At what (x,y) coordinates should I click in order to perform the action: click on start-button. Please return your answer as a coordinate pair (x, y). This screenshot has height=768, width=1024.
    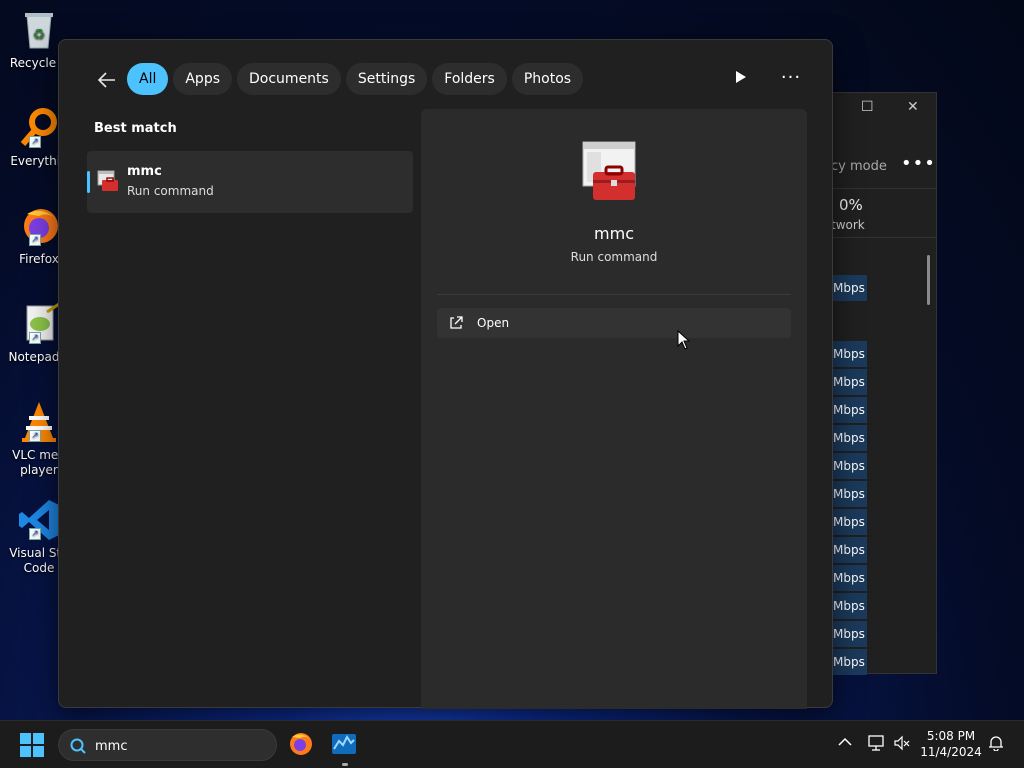
    Looking at the image, I should click on (32, 745).